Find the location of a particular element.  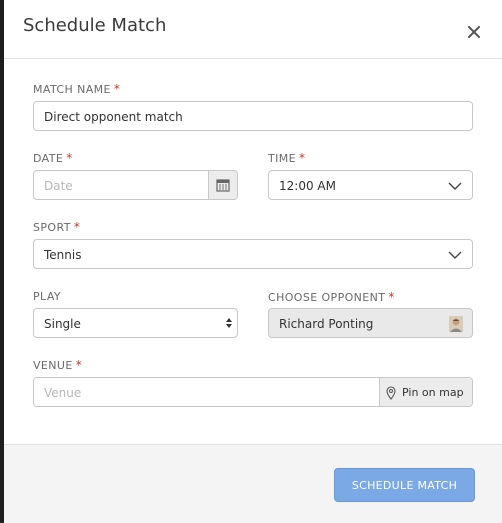

pin-on-map-button: Pin on map is located at coordinates (425, 392).